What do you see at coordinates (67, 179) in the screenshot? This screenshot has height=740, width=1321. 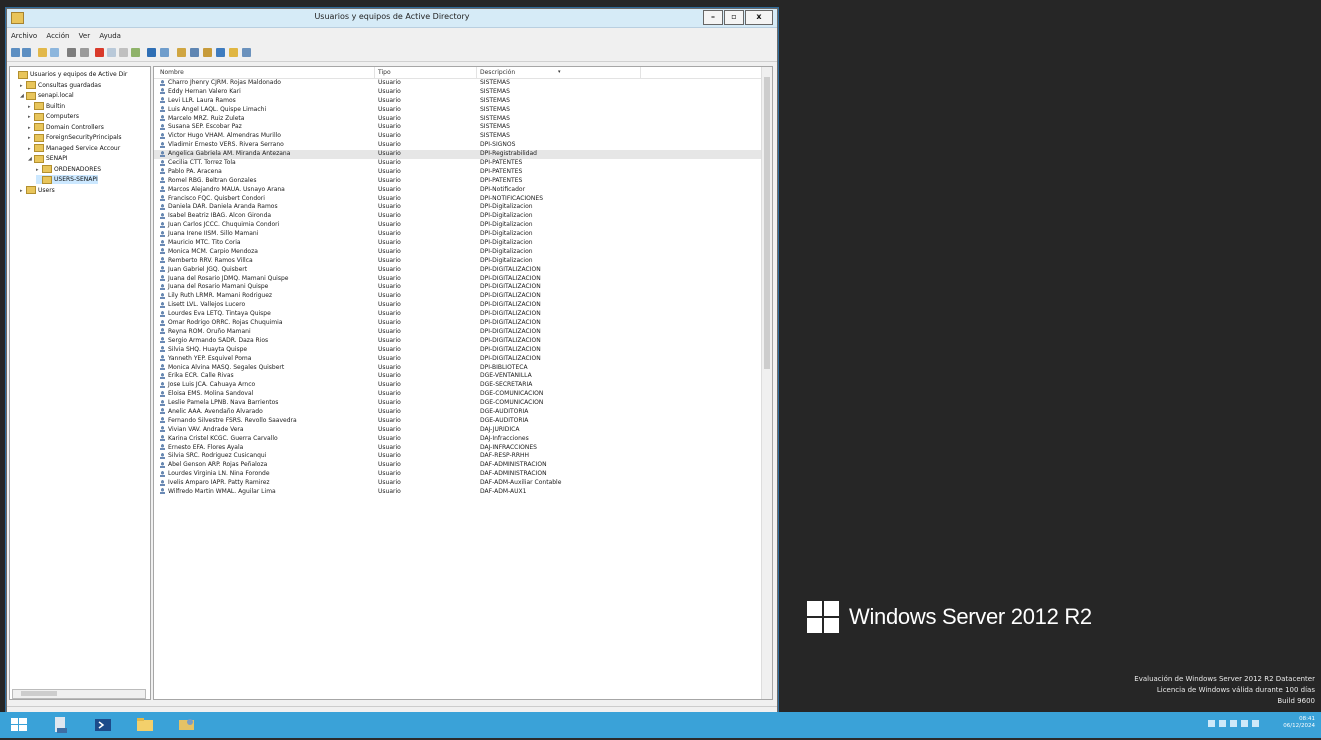 I see `tree-item: USERS-SENAPI` at bounding box center [67, 179].